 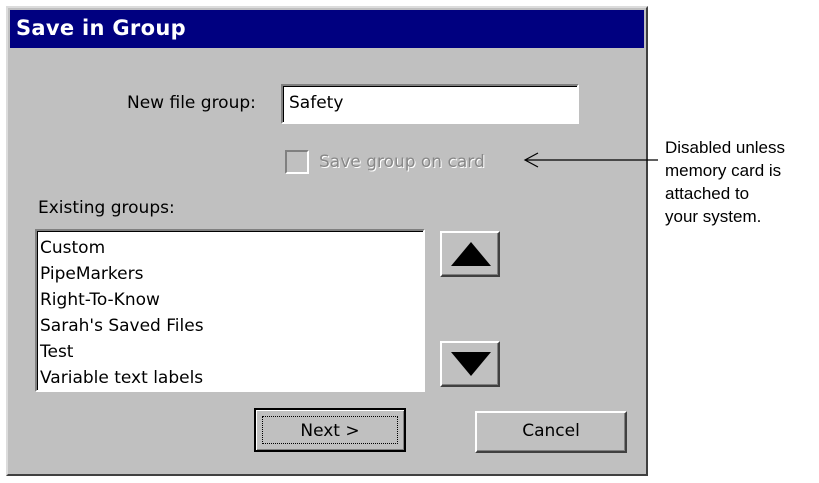 I want to click on next-button-label: Next >, so click(x=330, y=430).